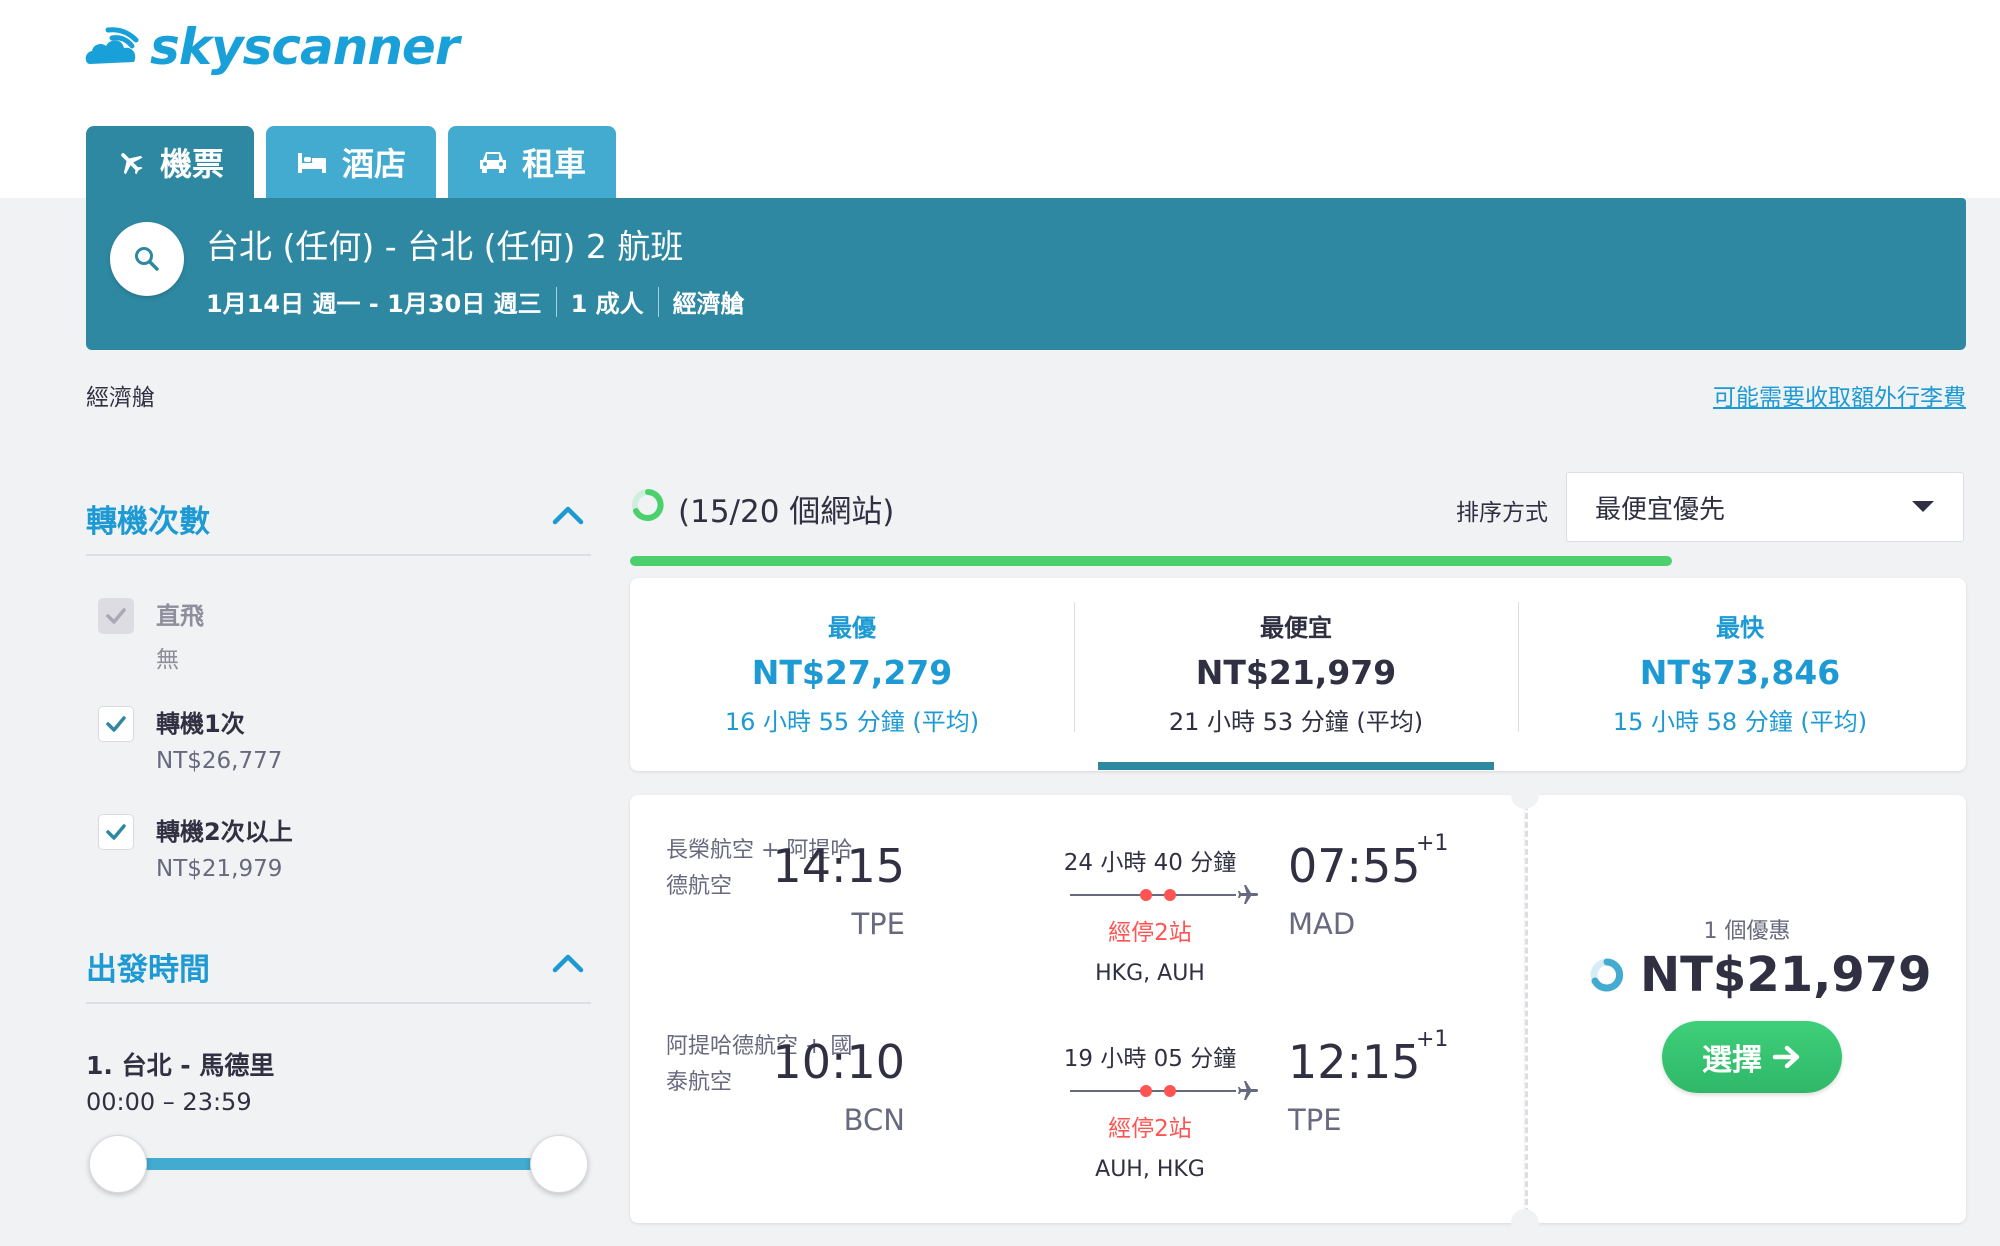  I want to click on search-dates: 1月14日 週一 - 1月30日 週三, so click(374, 304).